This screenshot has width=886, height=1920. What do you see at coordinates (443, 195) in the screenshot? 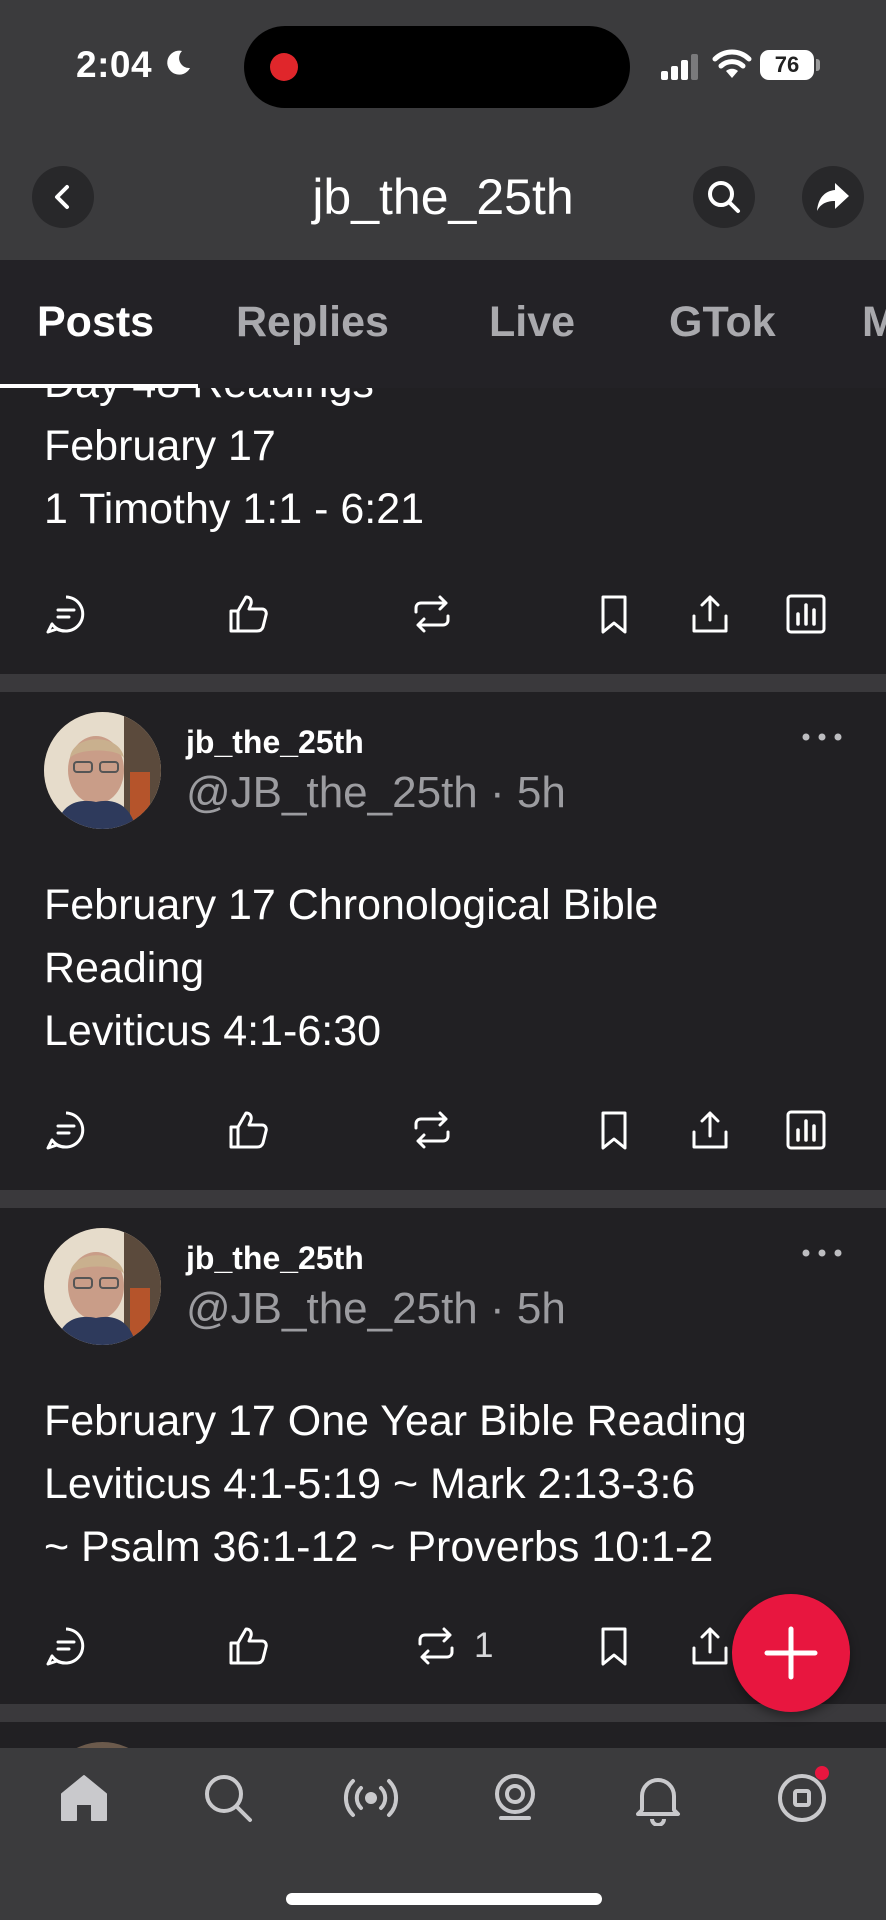
I see `profile-header: jb_the_25th` at bounding box center [443, 195].